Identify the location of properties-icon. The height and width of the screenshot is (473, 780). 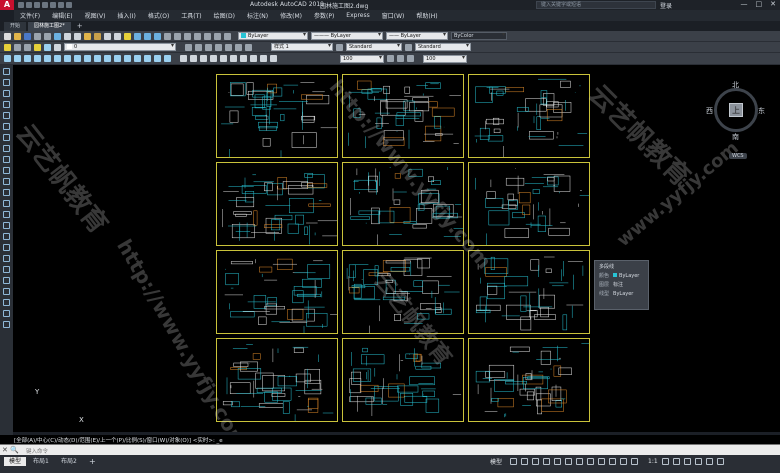
(167, 36).